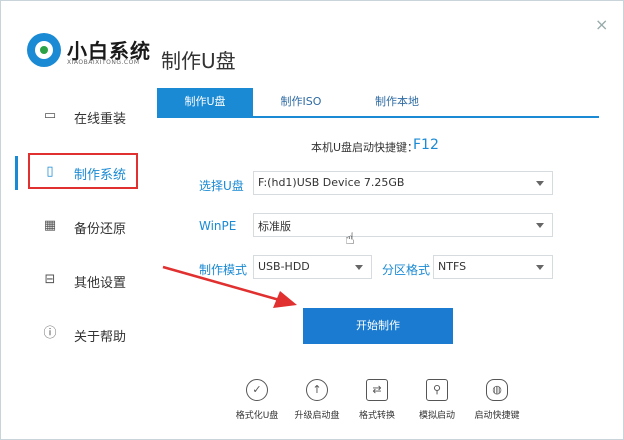  I want to click on tool-label: 升级启动盘, so click(317, 416).